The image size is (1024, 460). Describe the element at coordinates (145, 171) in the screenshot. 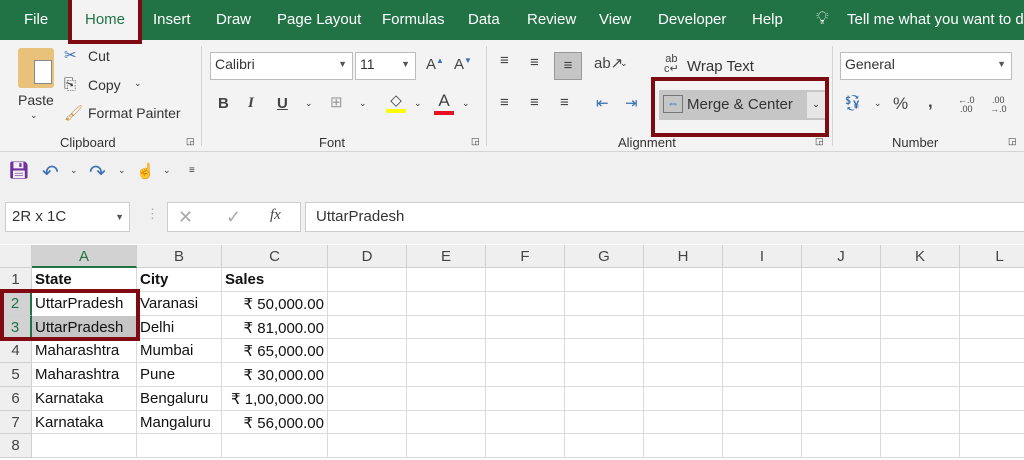

I see `touch-mode-icon: ☝` at that location.